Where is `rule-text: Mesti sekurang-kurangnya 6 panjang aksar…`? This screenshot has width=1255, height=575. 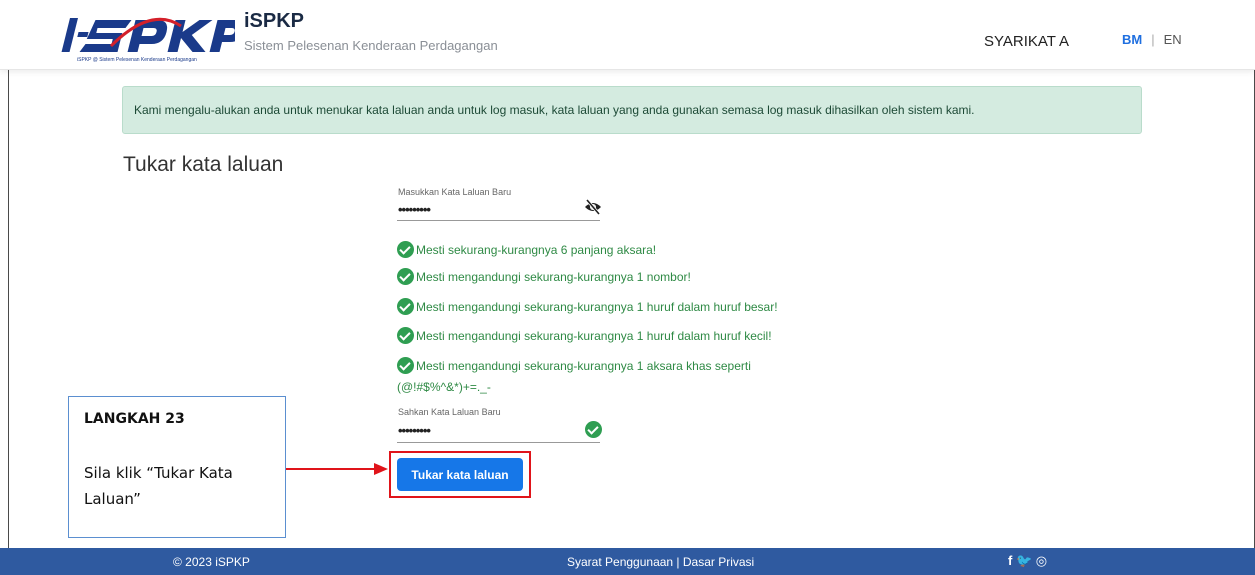
rule-text: Mesti sekurang-kurangnya 6 panjang aksar… is located at coordinates (536, 249).